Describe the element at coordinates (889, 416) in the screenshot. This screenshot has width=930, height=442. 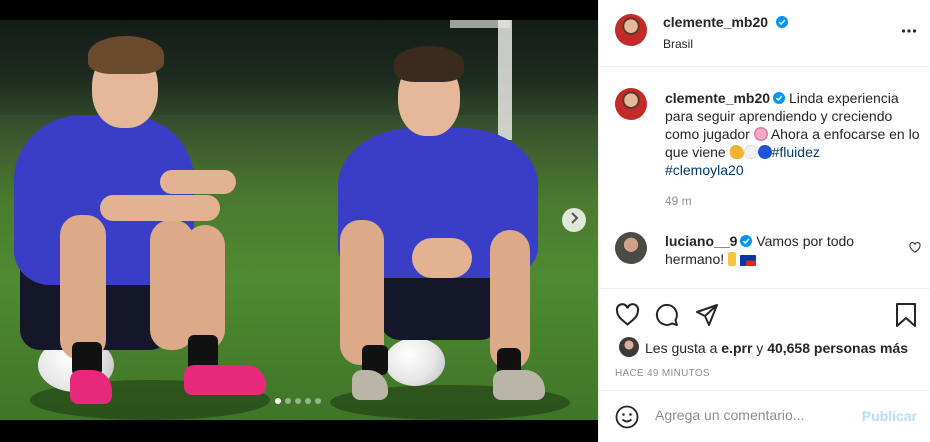
I see `publish-button: Publicar` at that location.